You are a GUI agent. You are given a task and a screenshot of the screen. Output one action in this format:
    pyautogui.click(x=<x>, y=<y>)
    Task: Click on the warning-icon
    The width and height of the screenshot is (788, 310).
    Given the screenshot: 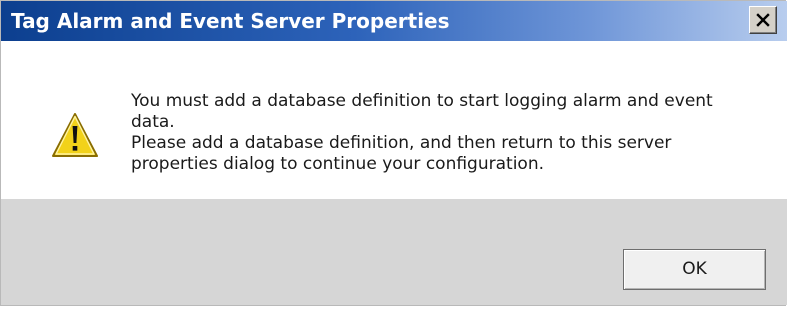 What is the action you would take?
    pyautogui.click(x=75, y=135)
    